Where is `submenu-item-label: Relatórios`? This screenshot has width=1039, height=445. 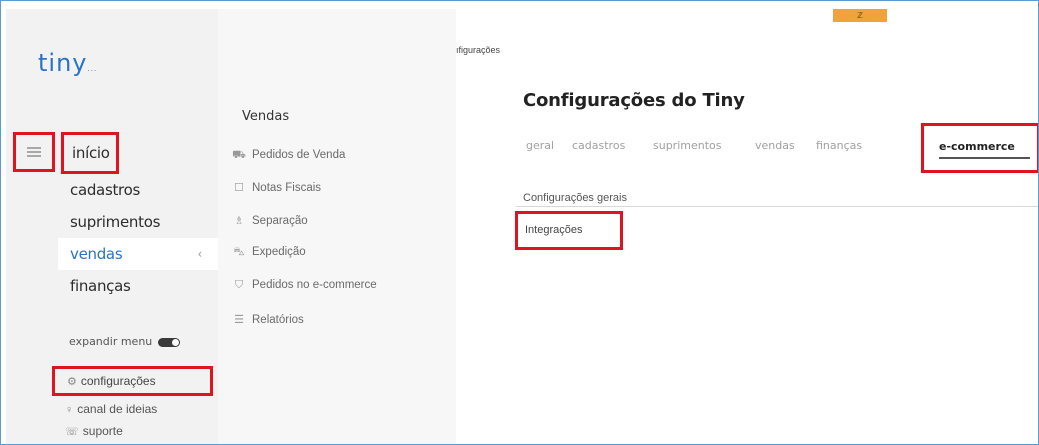 submenu-item-label: Relatórios is located at coordinates (278, 320).